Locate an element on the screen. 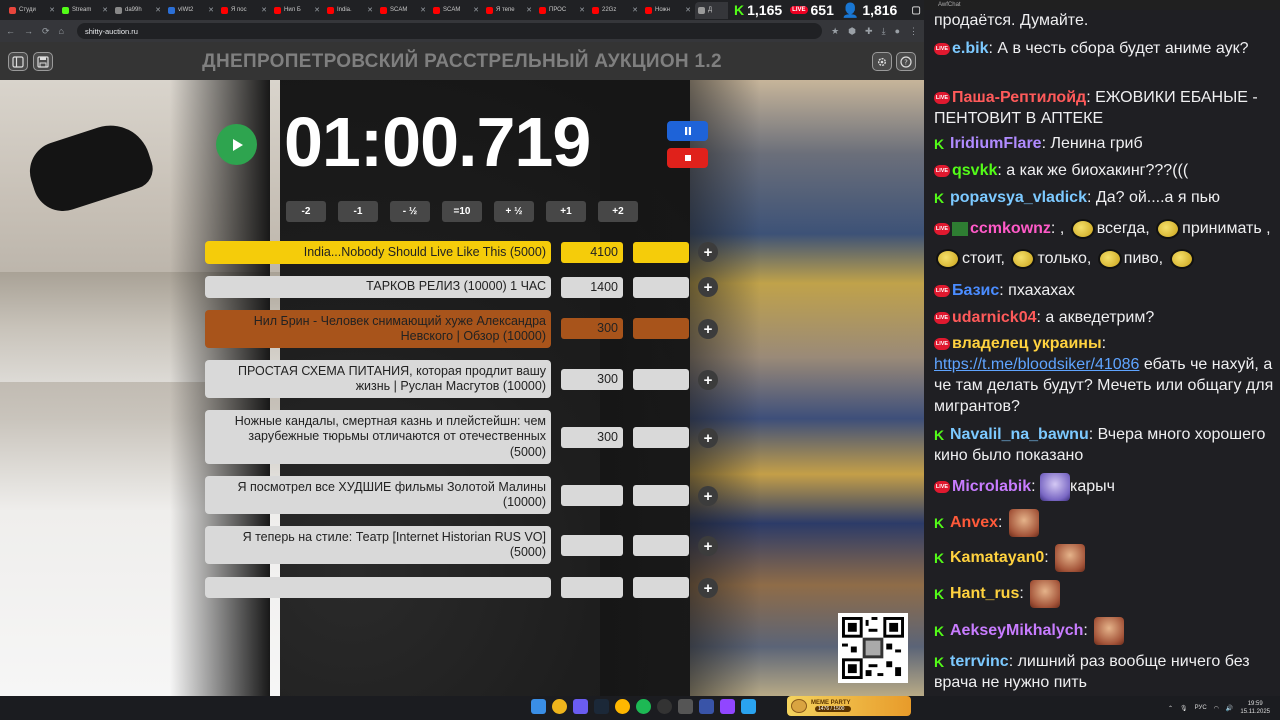 The width and height of the screenshot is (1280, 720). browser-tab: Stream ✕ is located at coordinates (85, 10).